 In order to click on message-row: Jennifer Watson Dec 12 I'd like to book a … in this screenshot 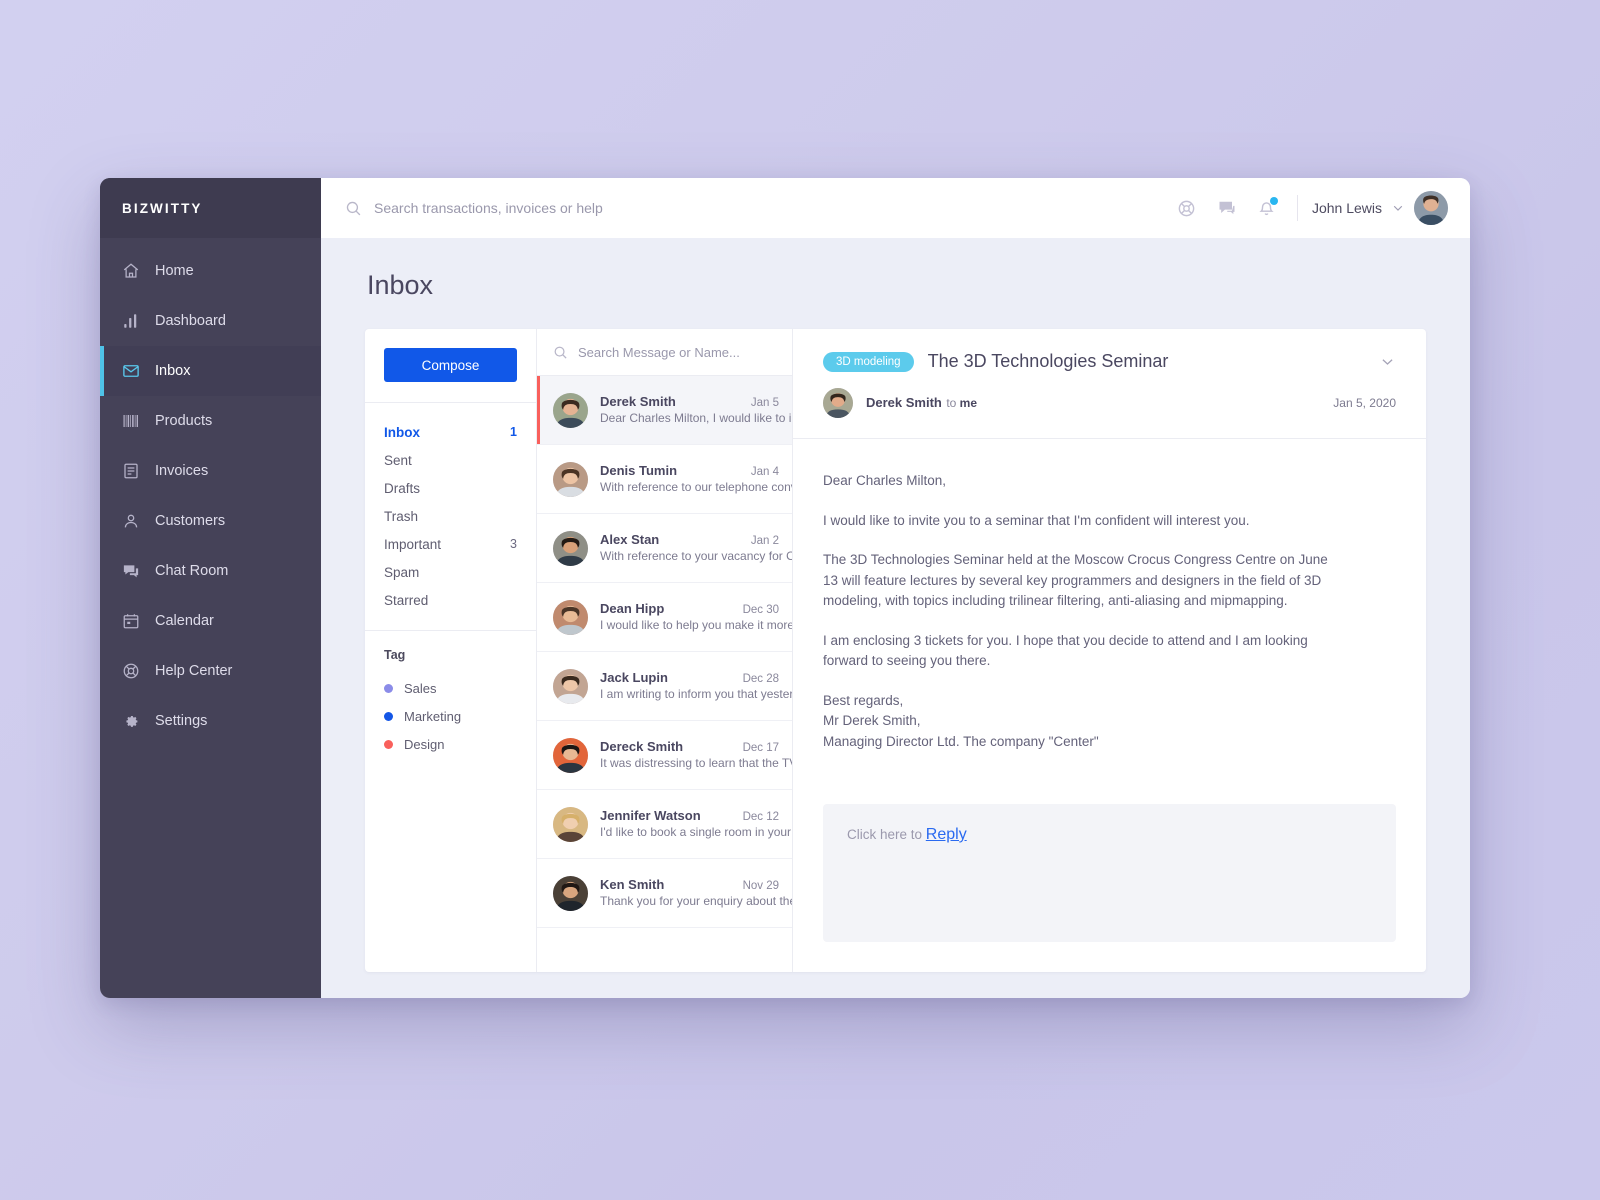, I will do `click(664, 824)`.